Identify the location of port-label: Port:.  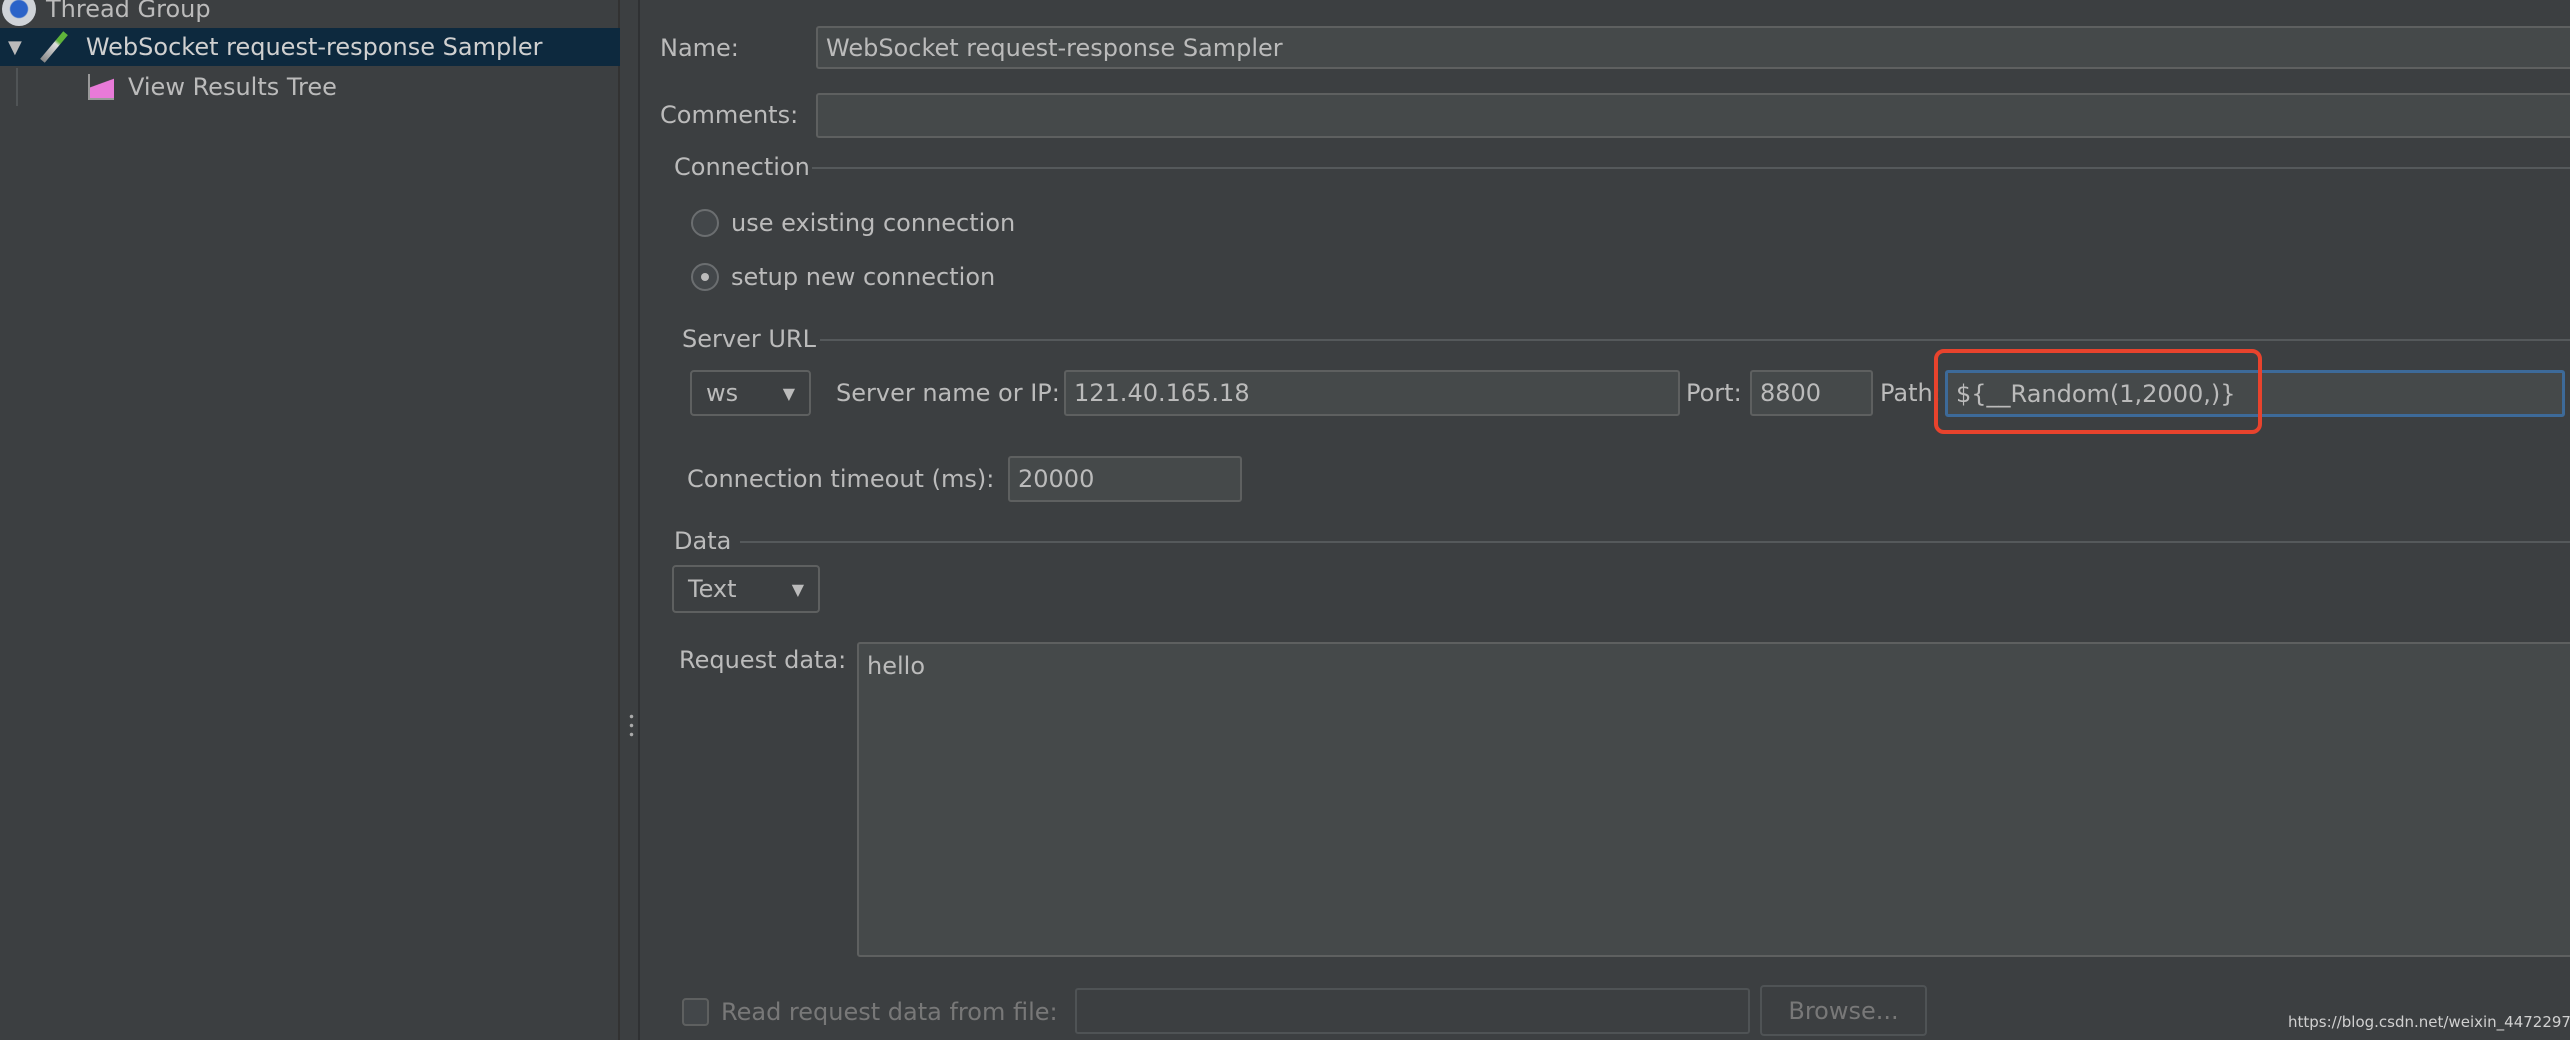
(1714, 393).